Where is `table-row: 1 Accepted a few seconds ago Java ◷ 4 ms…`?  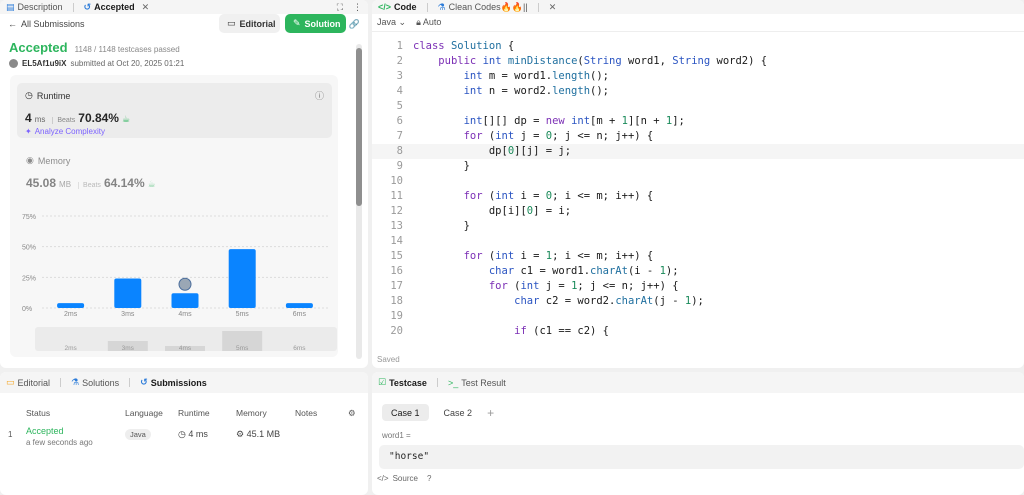
table-row: 1 Accepted a few seconds ago Java ◷ 4 ms… is located at coordinates (184, 441).